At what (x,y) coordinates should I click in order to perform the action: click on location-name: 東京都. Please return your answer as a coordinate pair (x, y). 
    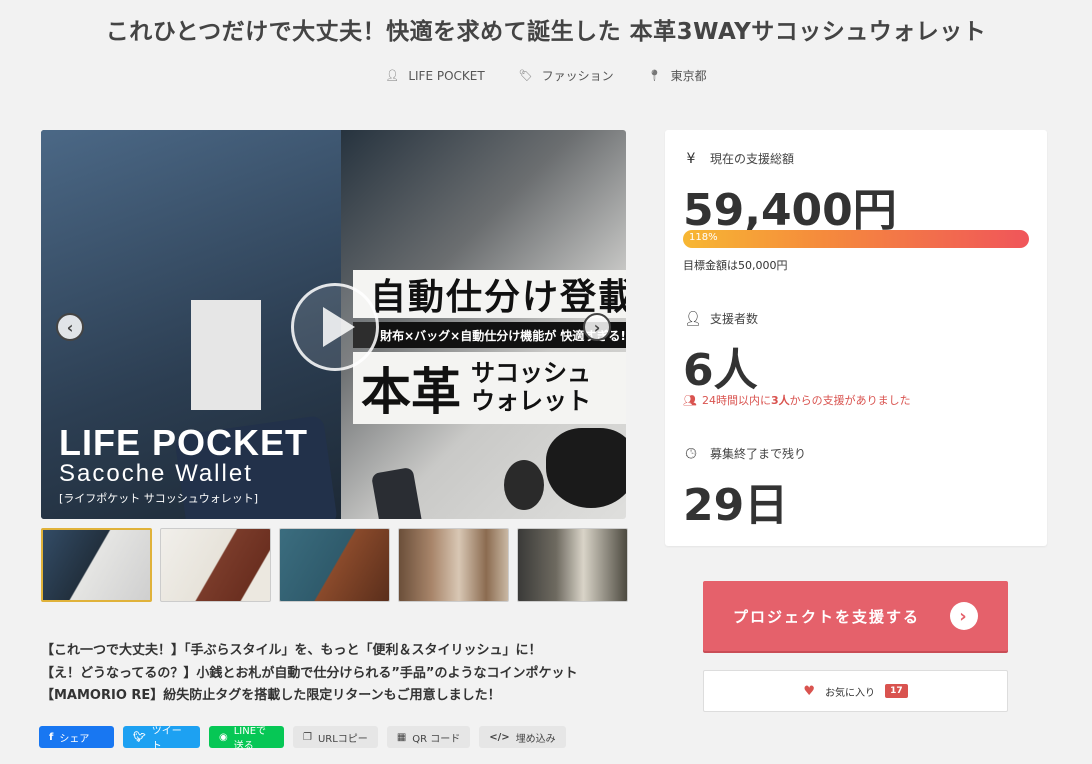
    Looking at the image, I should click on (688, 76).